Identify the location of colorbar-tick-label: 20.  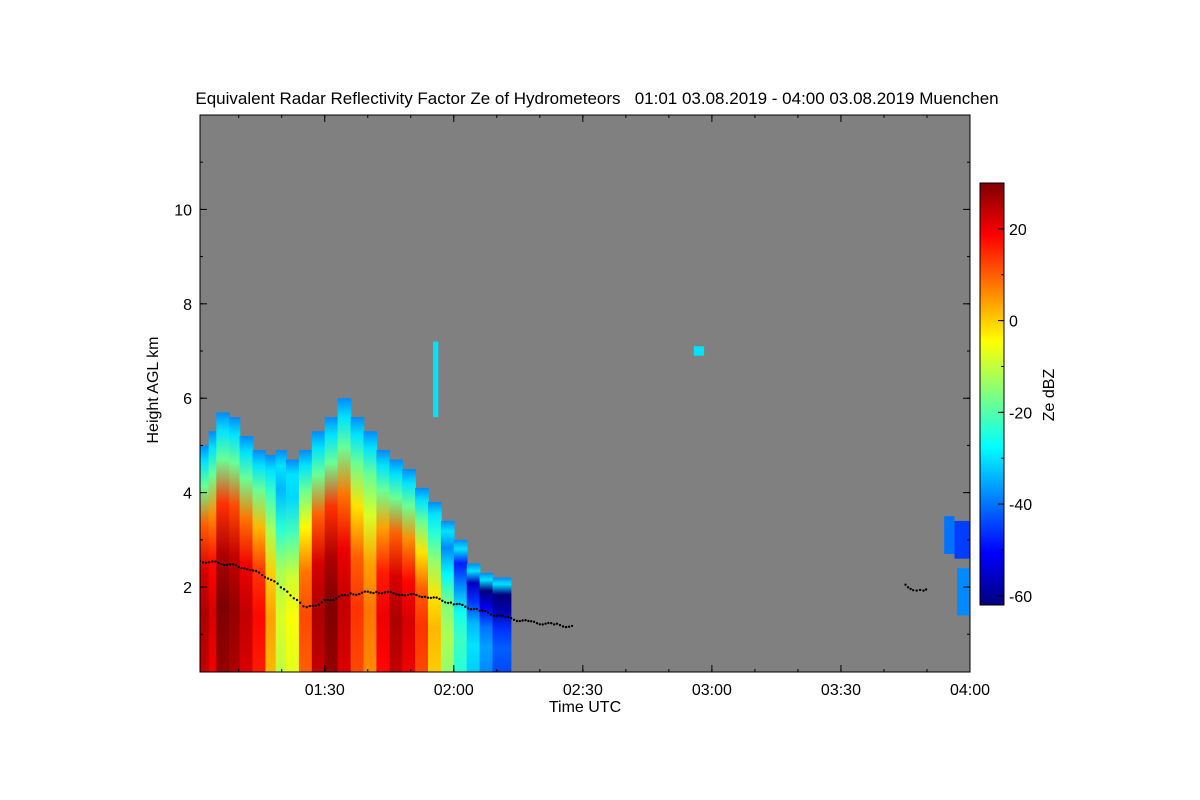
(1018, 230).